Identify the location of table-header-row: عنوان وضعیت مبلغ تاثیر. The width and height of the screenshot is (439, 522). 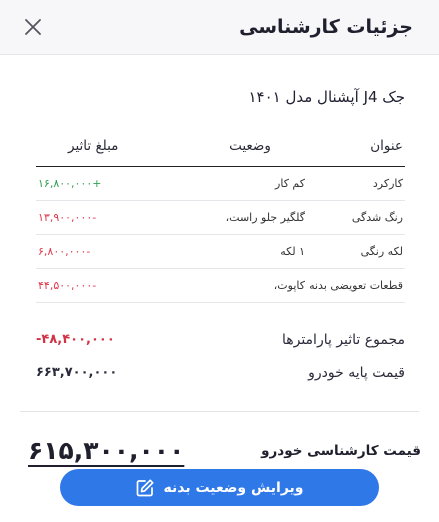
(220, 152).